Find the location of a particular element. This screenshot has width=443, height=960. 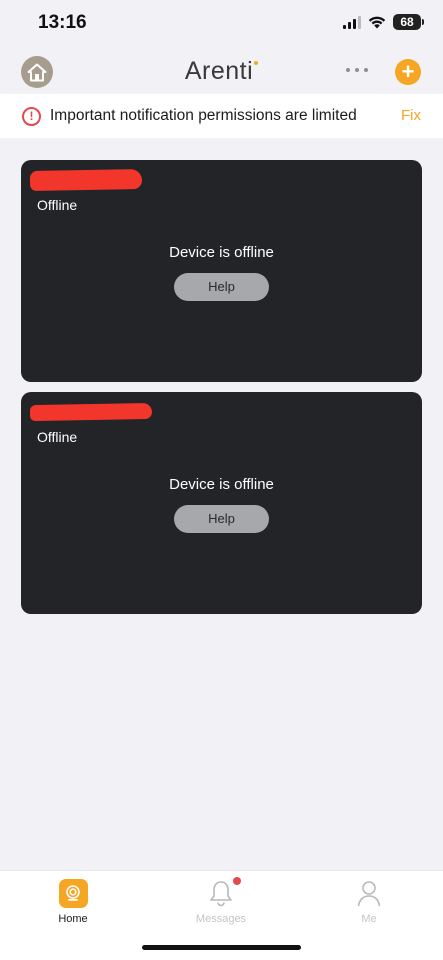

tab-messages: Messages is located at coordinates (221, 901).